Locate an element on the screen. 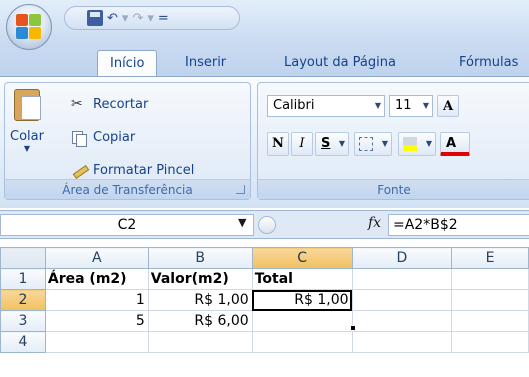  undo-dropdown-icon: ▾ is located at coordinates (125, 18).